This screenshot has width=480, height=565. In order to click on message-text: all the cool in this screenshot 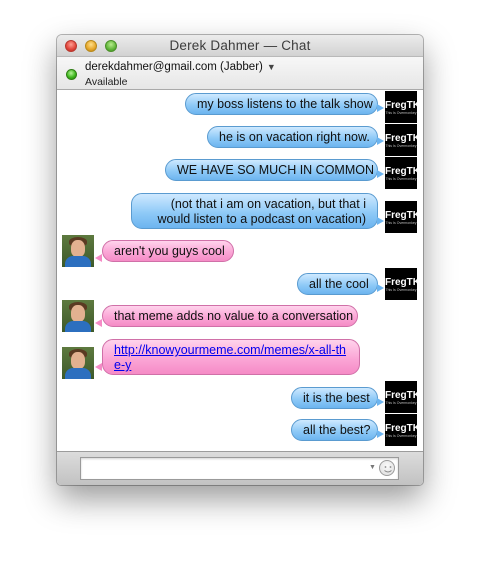, I will do `click(339, 284)`.